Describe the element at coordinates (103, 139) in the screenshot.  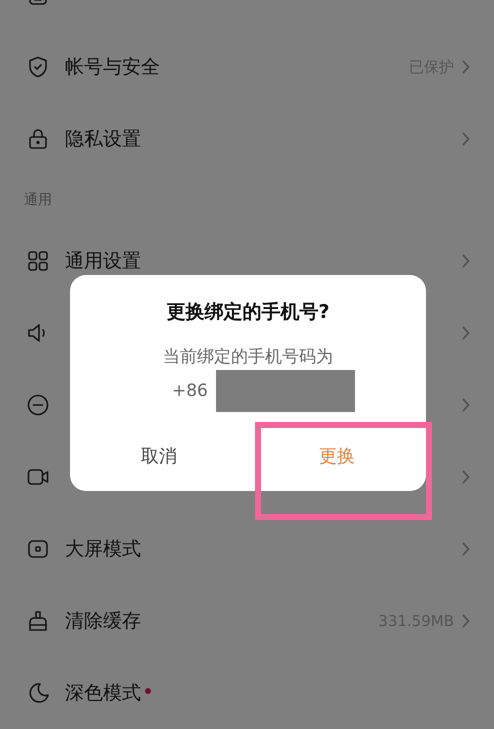
I see `row-label: 隐私设置` at that location.